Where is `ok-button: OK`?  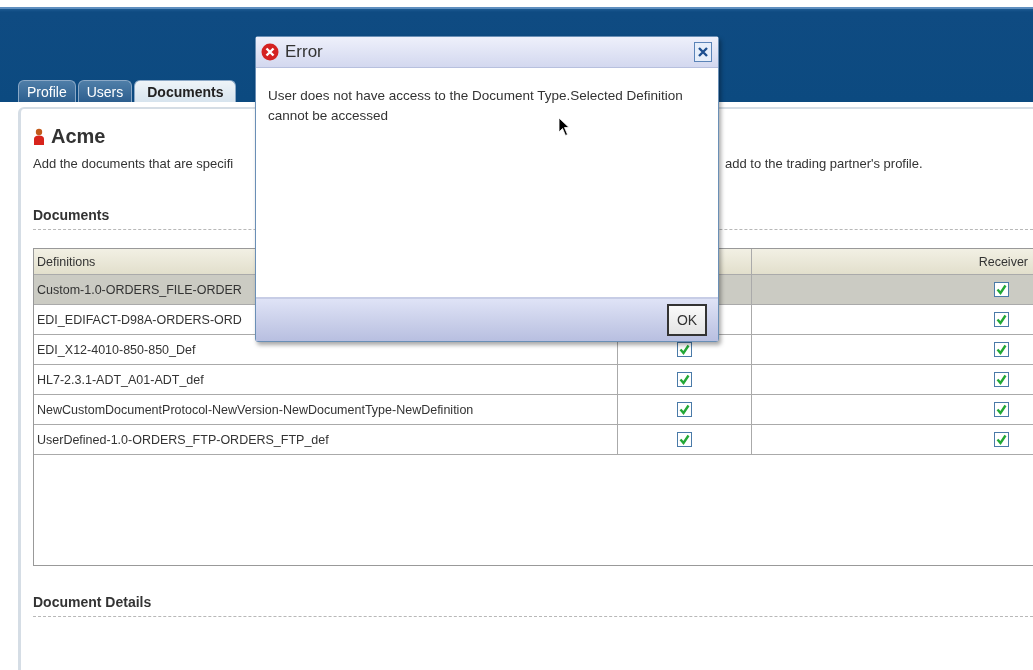 ok-button: OK is located at coordinates (687, 320).